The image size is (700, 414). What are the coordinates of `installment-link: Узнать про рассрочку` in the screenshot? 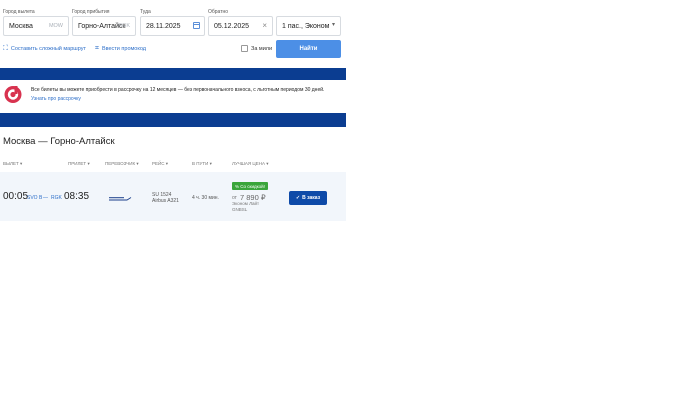 It's located at (56, 99).